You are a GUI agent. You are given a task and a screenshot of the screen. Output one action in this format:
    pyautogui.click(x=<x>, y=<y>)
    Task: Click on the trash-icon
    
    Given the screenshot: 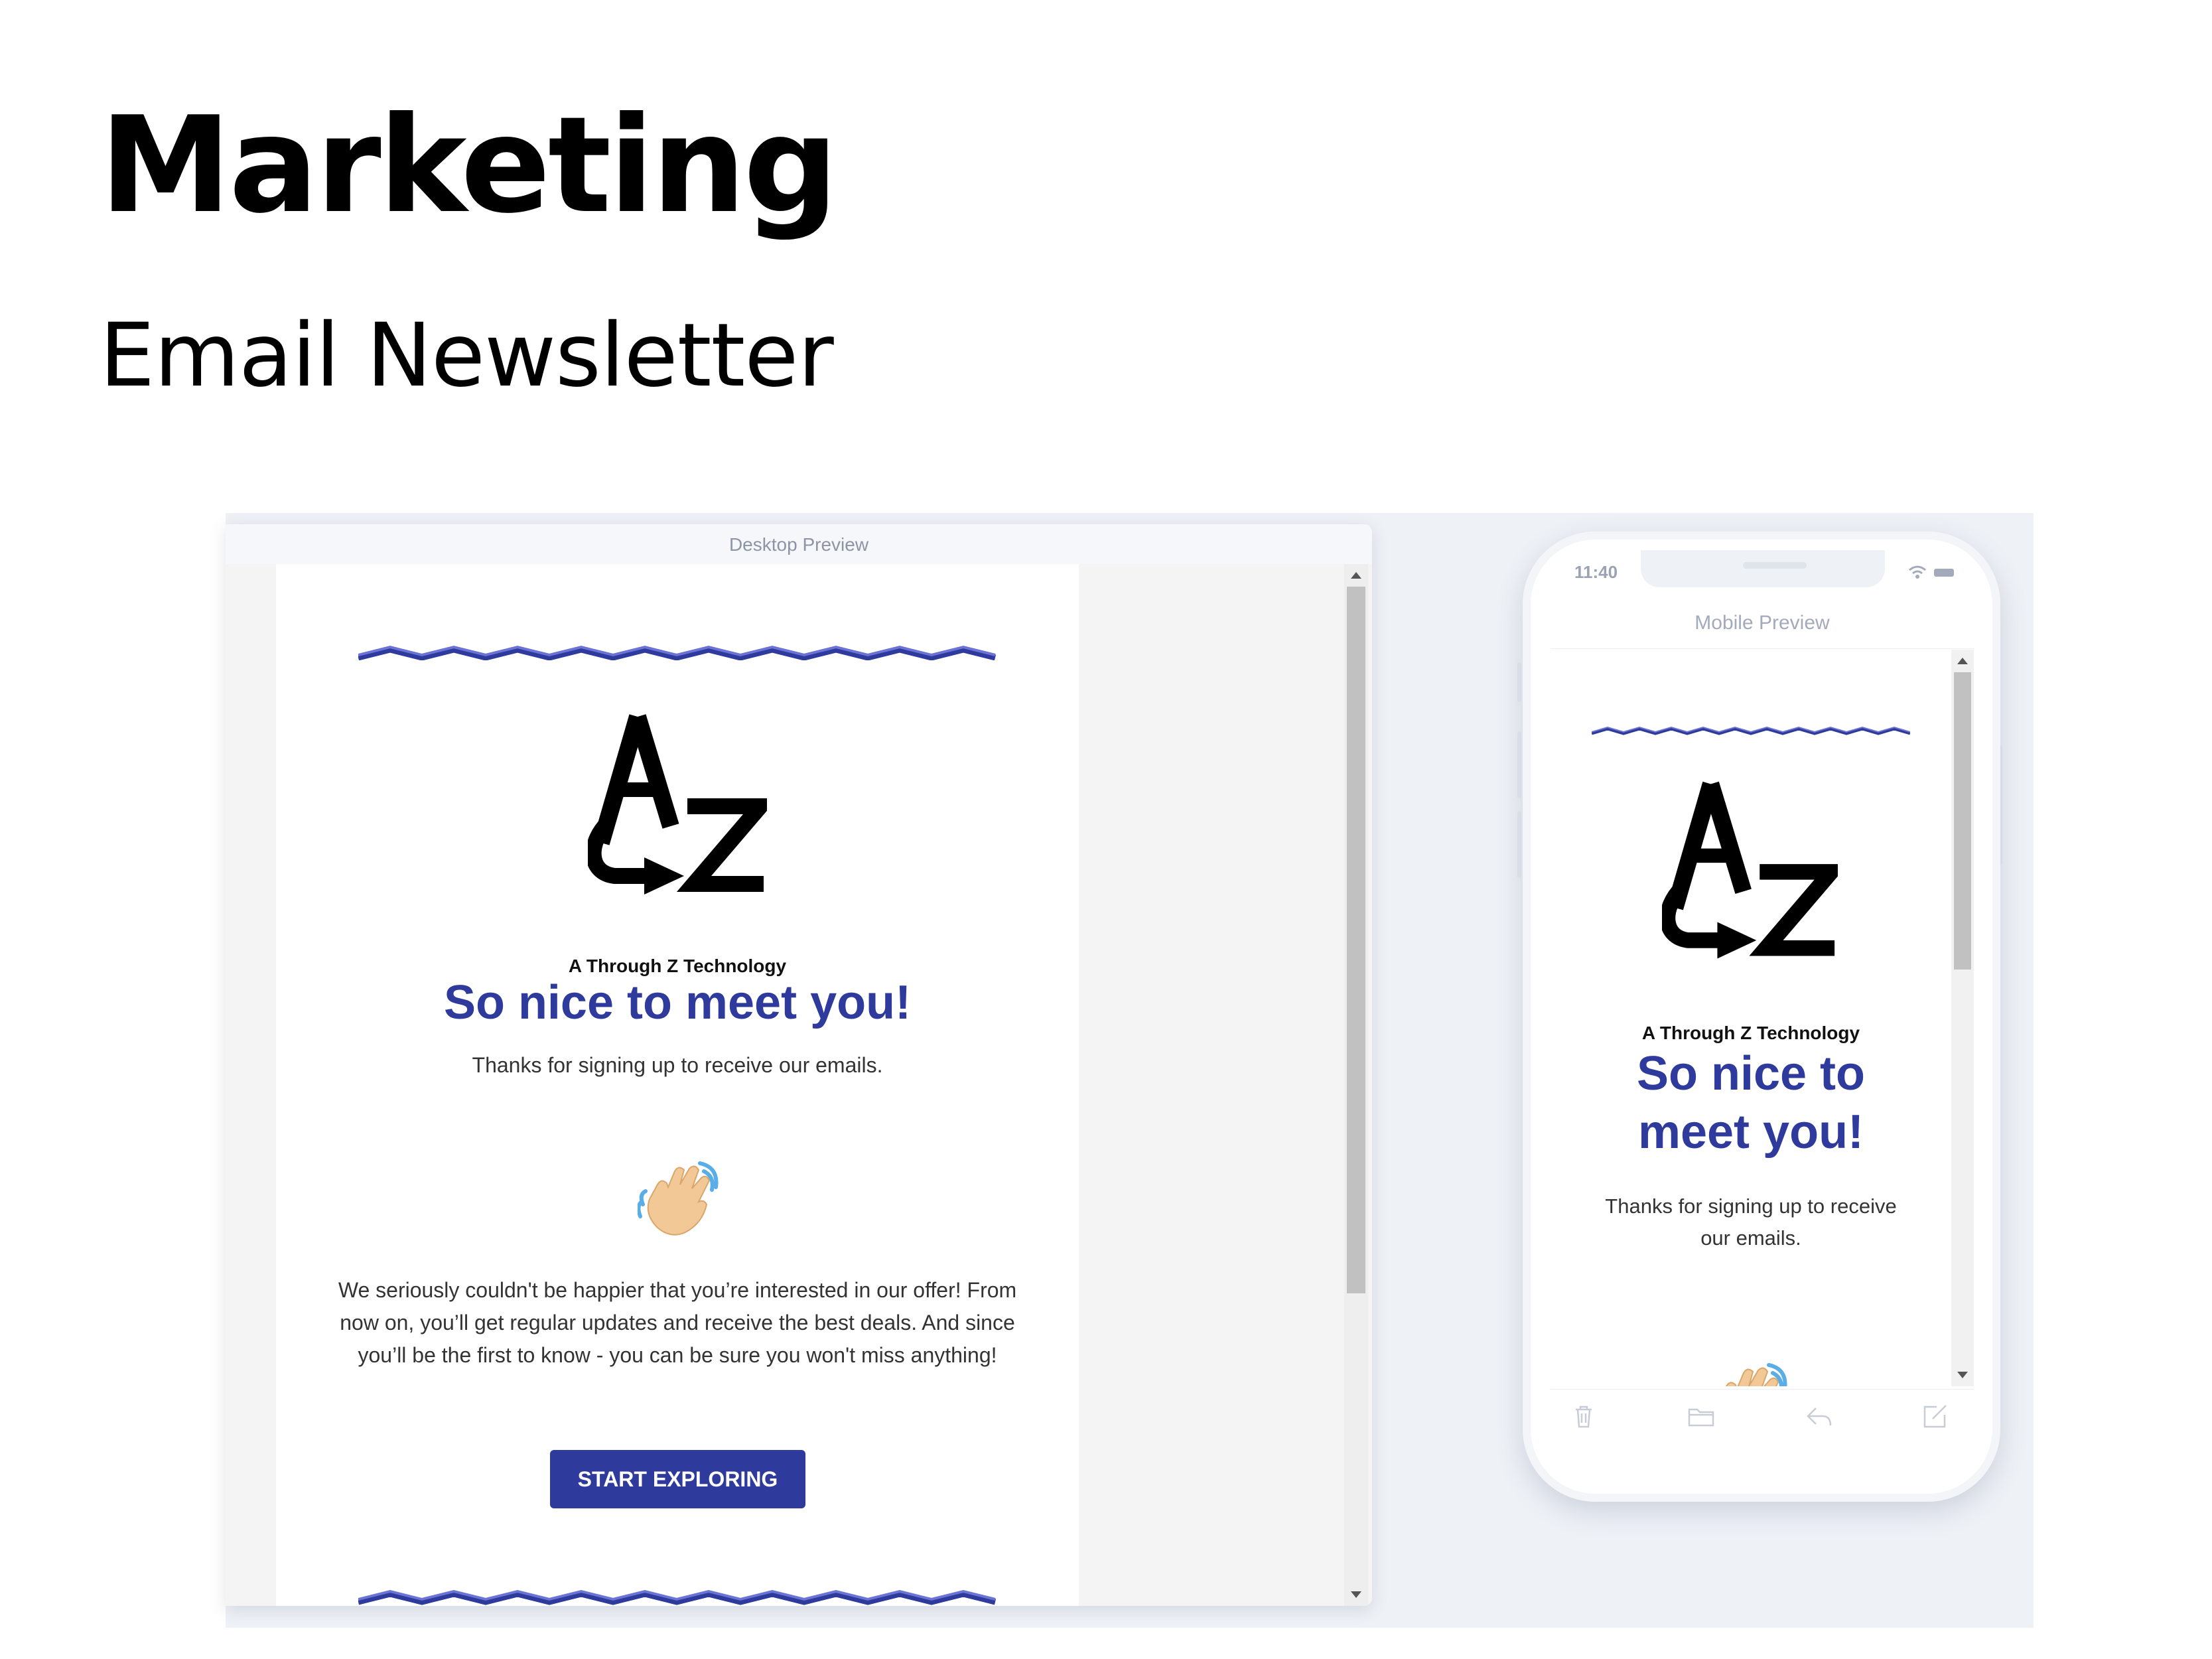 What is the action you would take?
    pyautogui.click(x=1583, y=1416)
    